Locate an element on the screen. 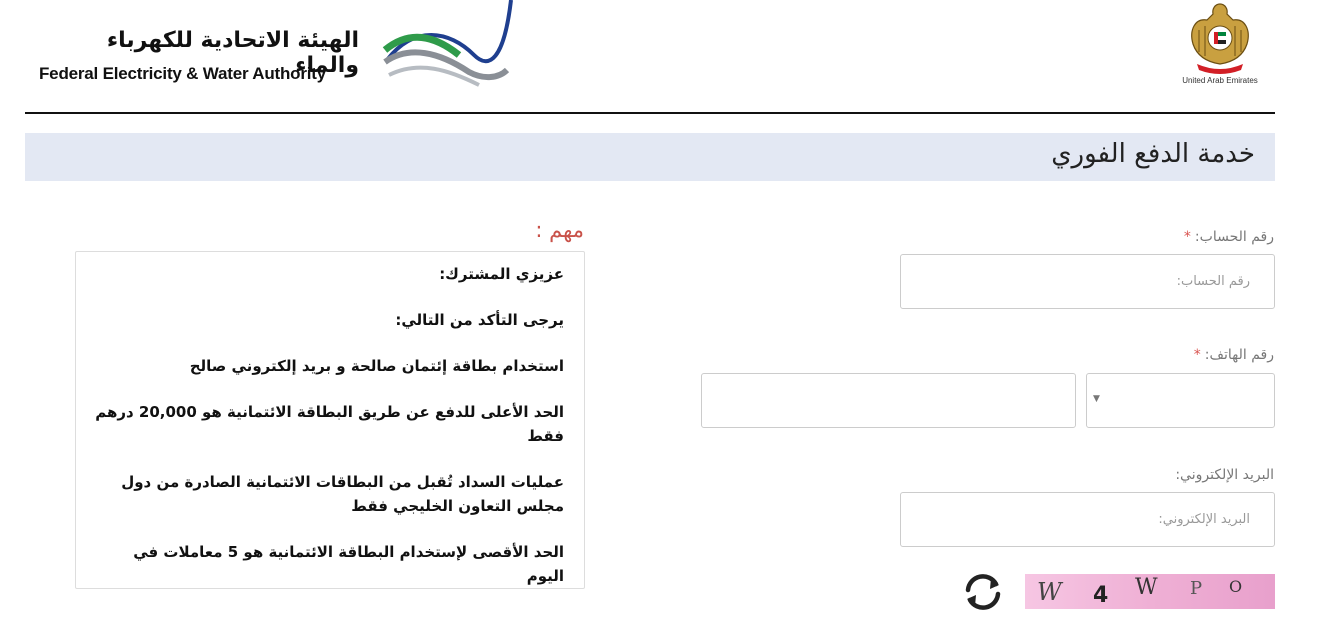 The width and height of the screenshot is (1318, 621). fewa-waves-icon is located at coordinates (447, 43).